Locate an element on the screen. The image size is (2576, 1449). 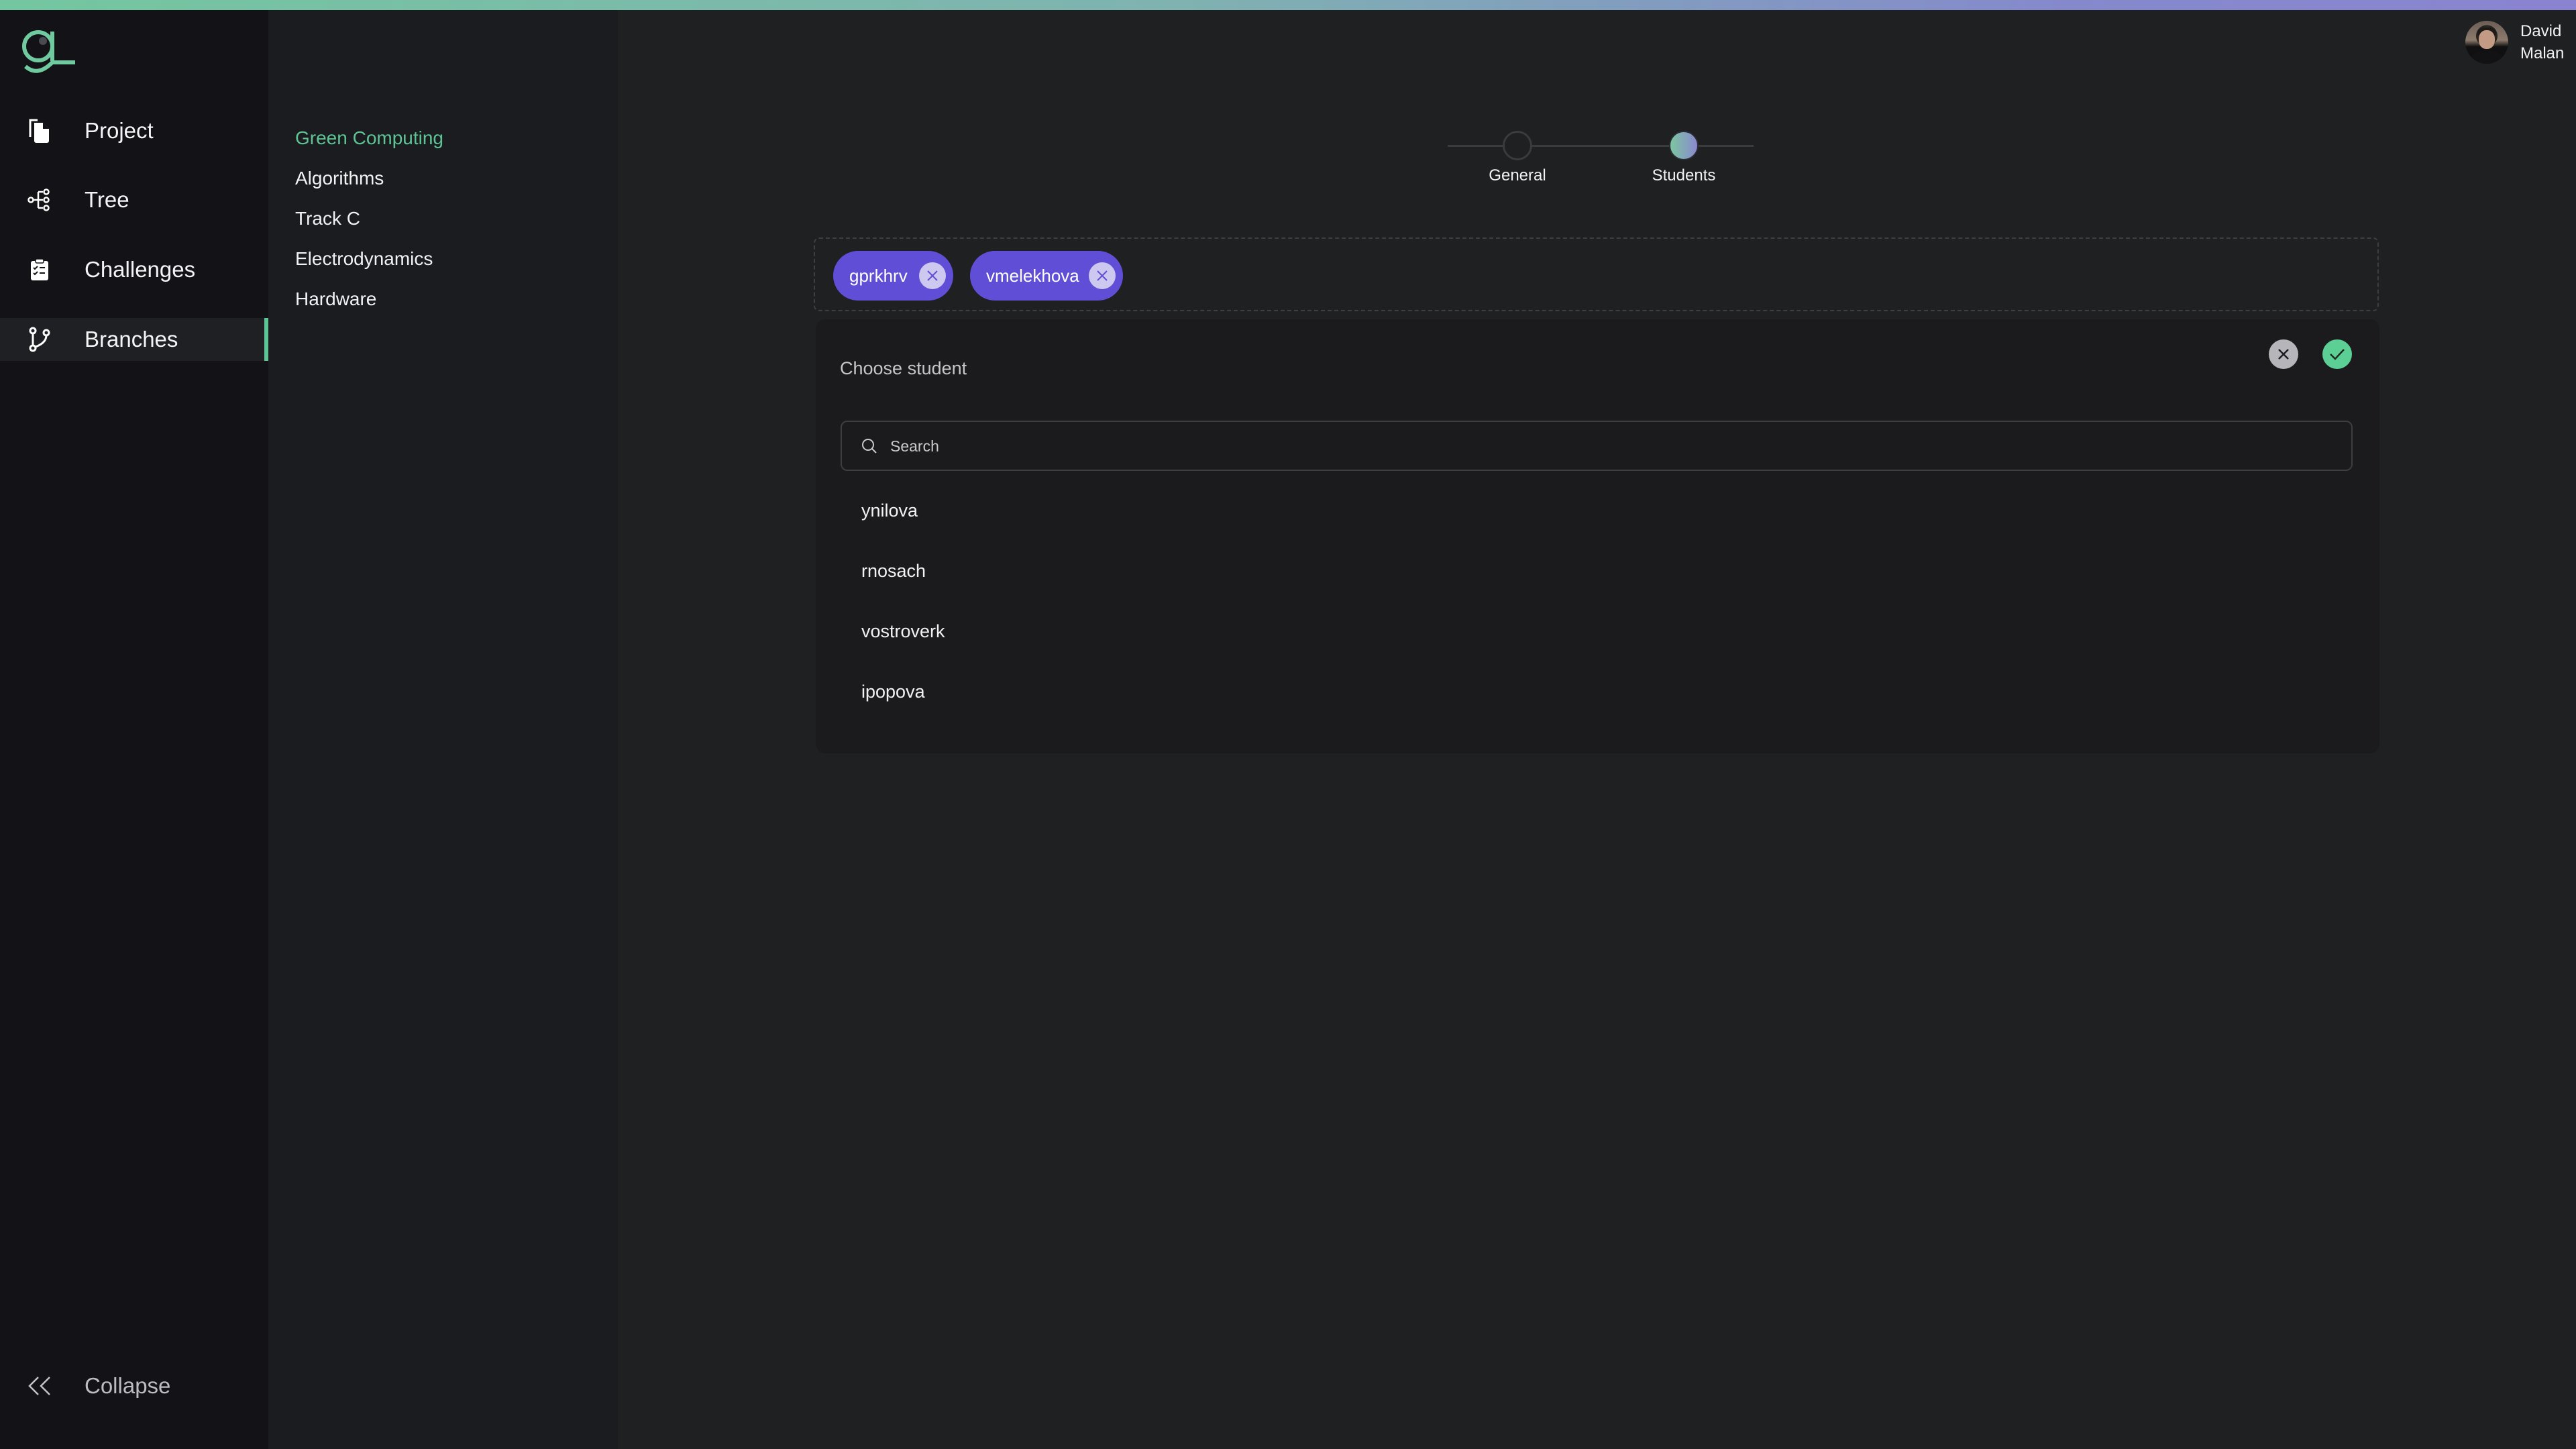
collapse-sidebar-button: Collapse is located at coordinates (134, 1386).